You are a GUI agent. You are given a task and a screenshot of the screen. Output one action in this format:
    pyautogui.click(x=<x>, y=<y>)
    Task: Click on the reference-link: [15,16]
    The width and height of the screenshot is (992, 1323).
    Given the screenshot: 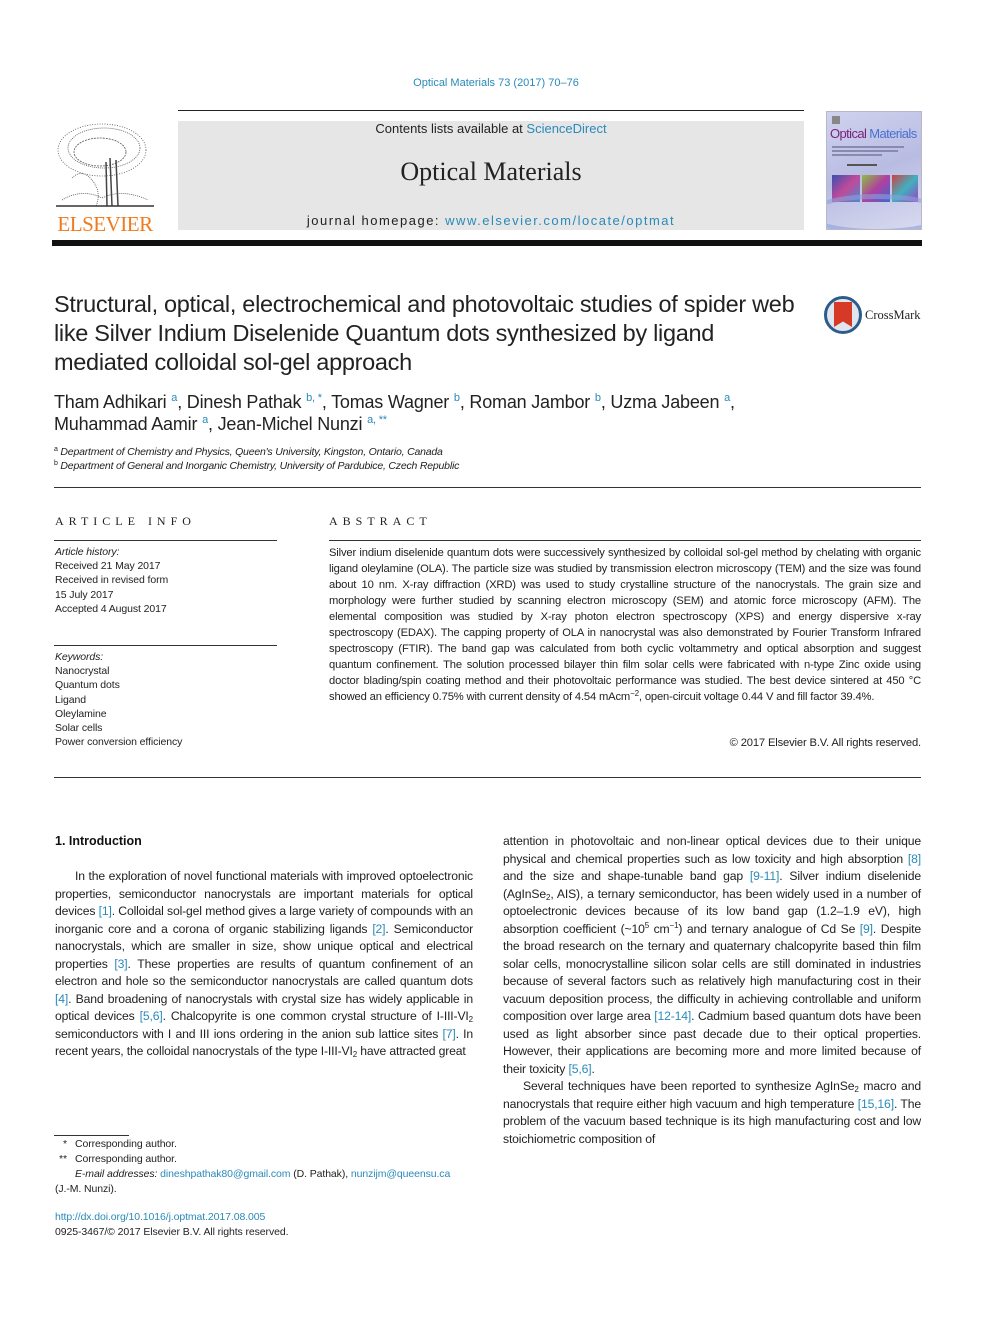 What is the action you would take?
    pyautogui.click(x=876, y=1104)
    